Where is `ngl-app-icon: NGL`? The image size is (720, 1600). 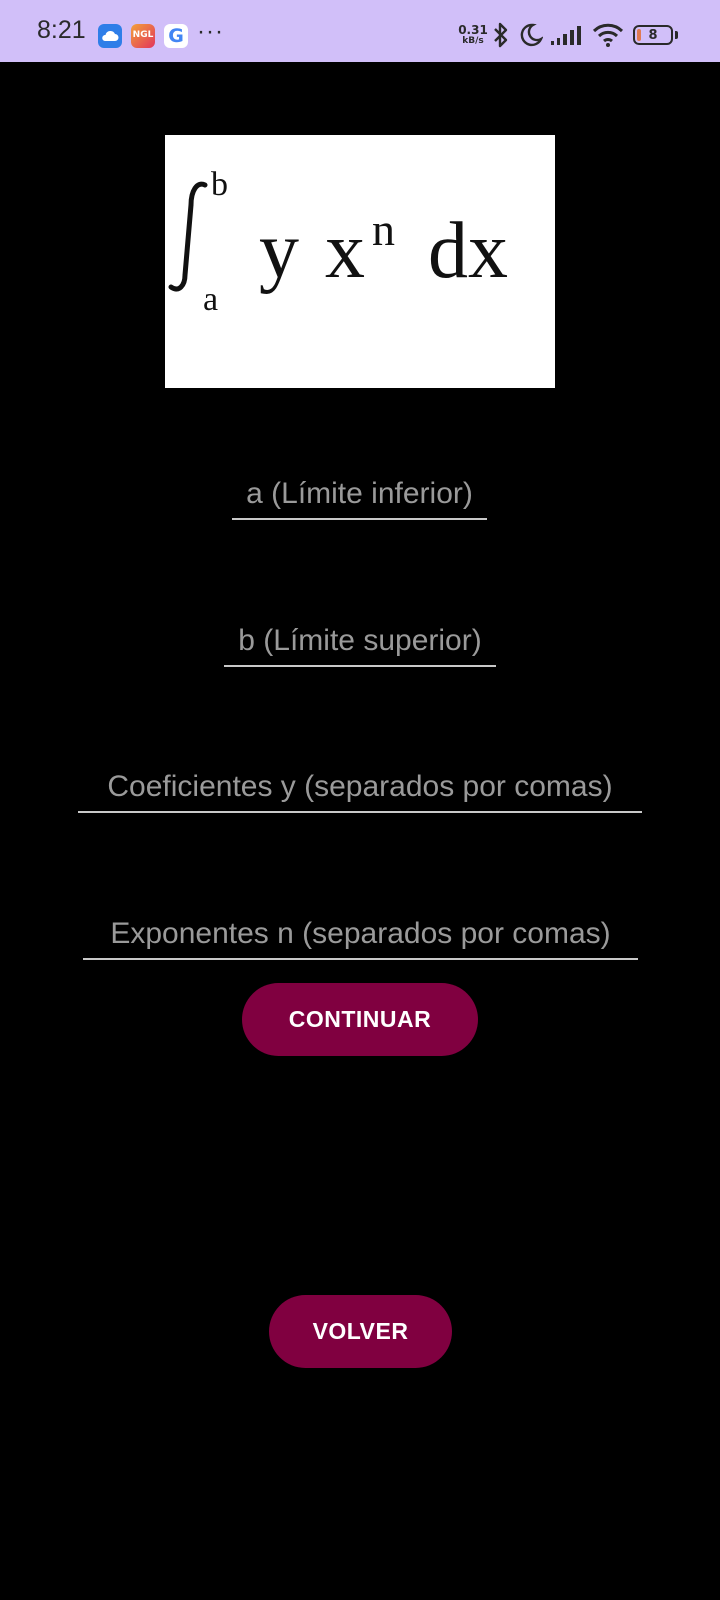
ngl-app-icon: NGL is located at coordinates (143, 36).